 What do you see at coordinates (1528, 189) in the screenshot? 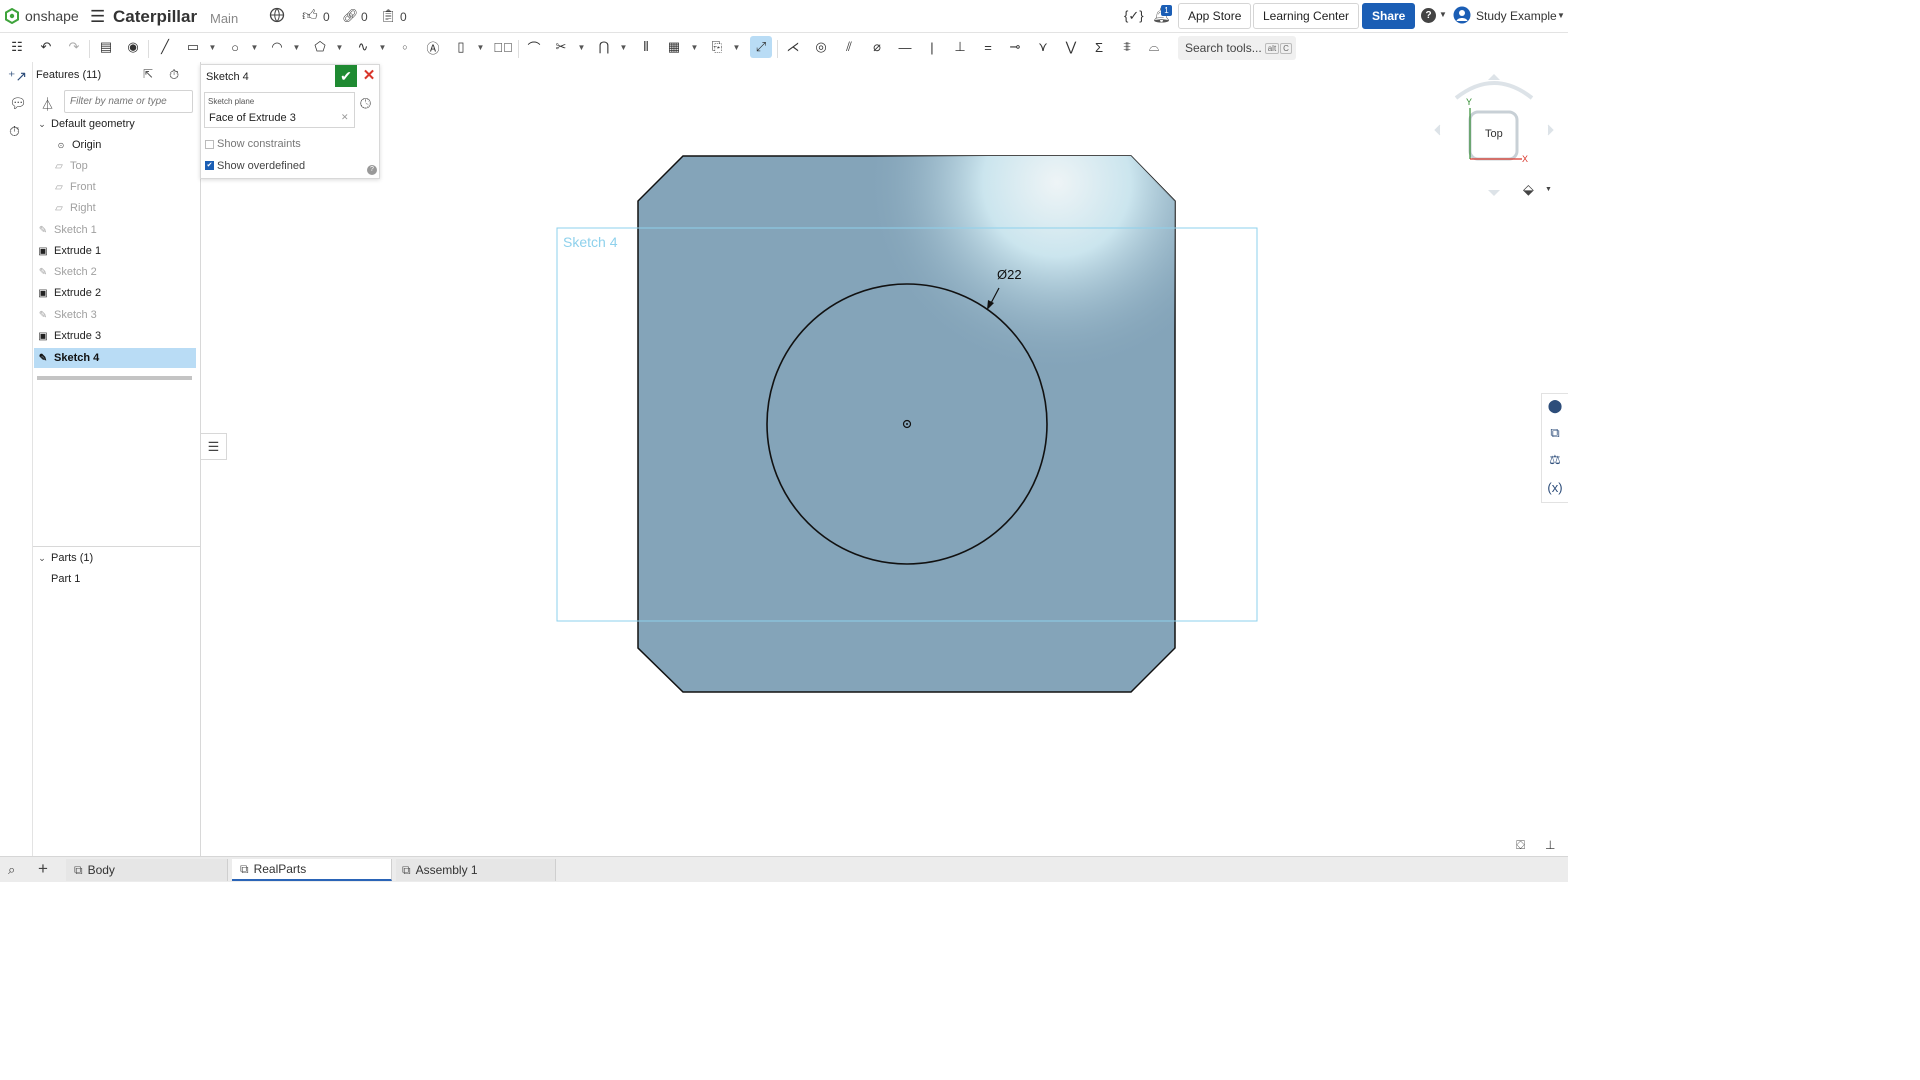
I see `view-options-icon: ⬙` at bounding box center [1528, 189].